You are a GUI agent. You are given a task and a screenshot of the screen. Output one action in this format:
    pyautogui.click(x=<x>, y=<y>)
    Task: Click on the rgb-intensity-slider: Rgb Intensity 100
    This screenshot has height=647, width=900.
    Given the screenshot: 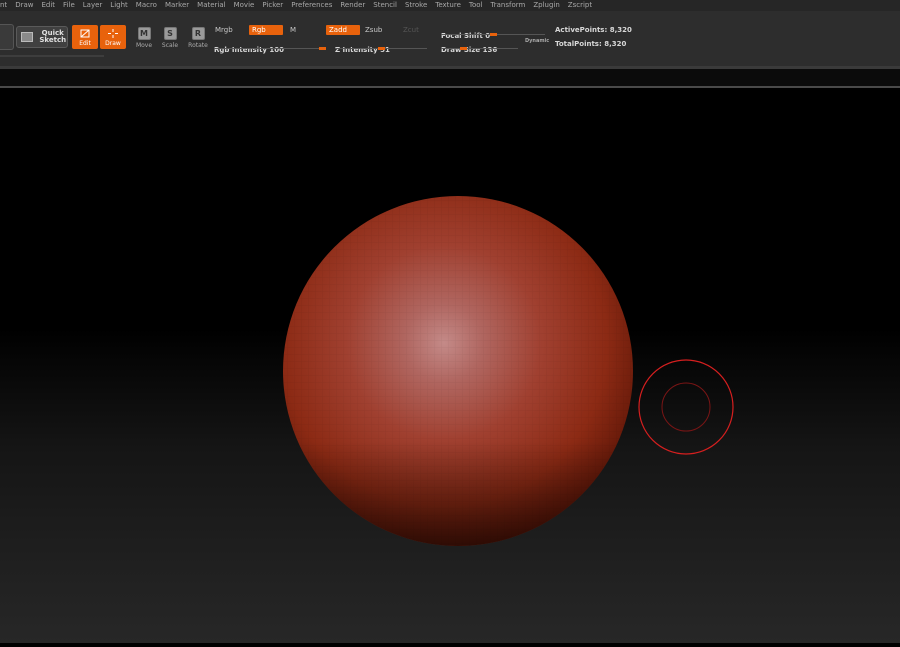 What is the action you would take?
    pyautogui.click(x=270, y=45)
    